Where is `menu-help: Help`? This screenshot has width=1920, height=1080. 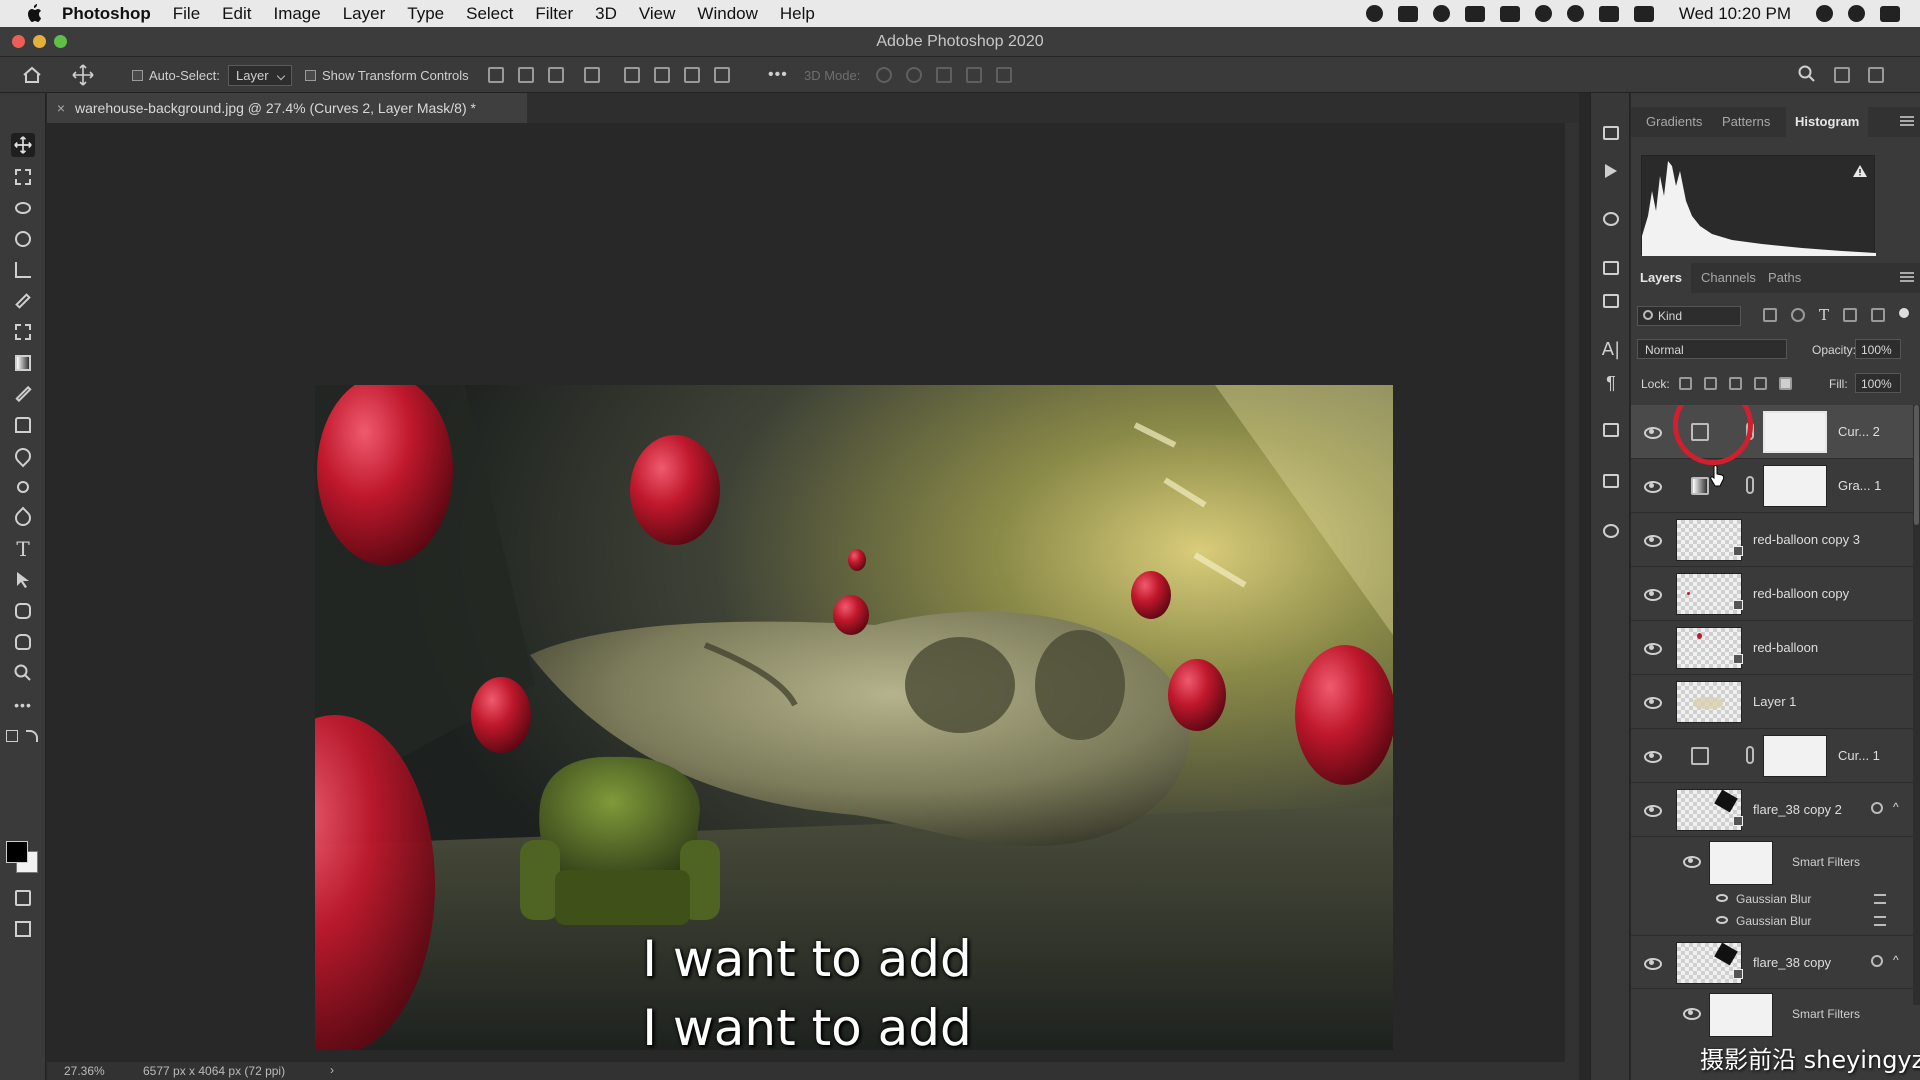 menu-help: Help is located at coordinates (797, 14).